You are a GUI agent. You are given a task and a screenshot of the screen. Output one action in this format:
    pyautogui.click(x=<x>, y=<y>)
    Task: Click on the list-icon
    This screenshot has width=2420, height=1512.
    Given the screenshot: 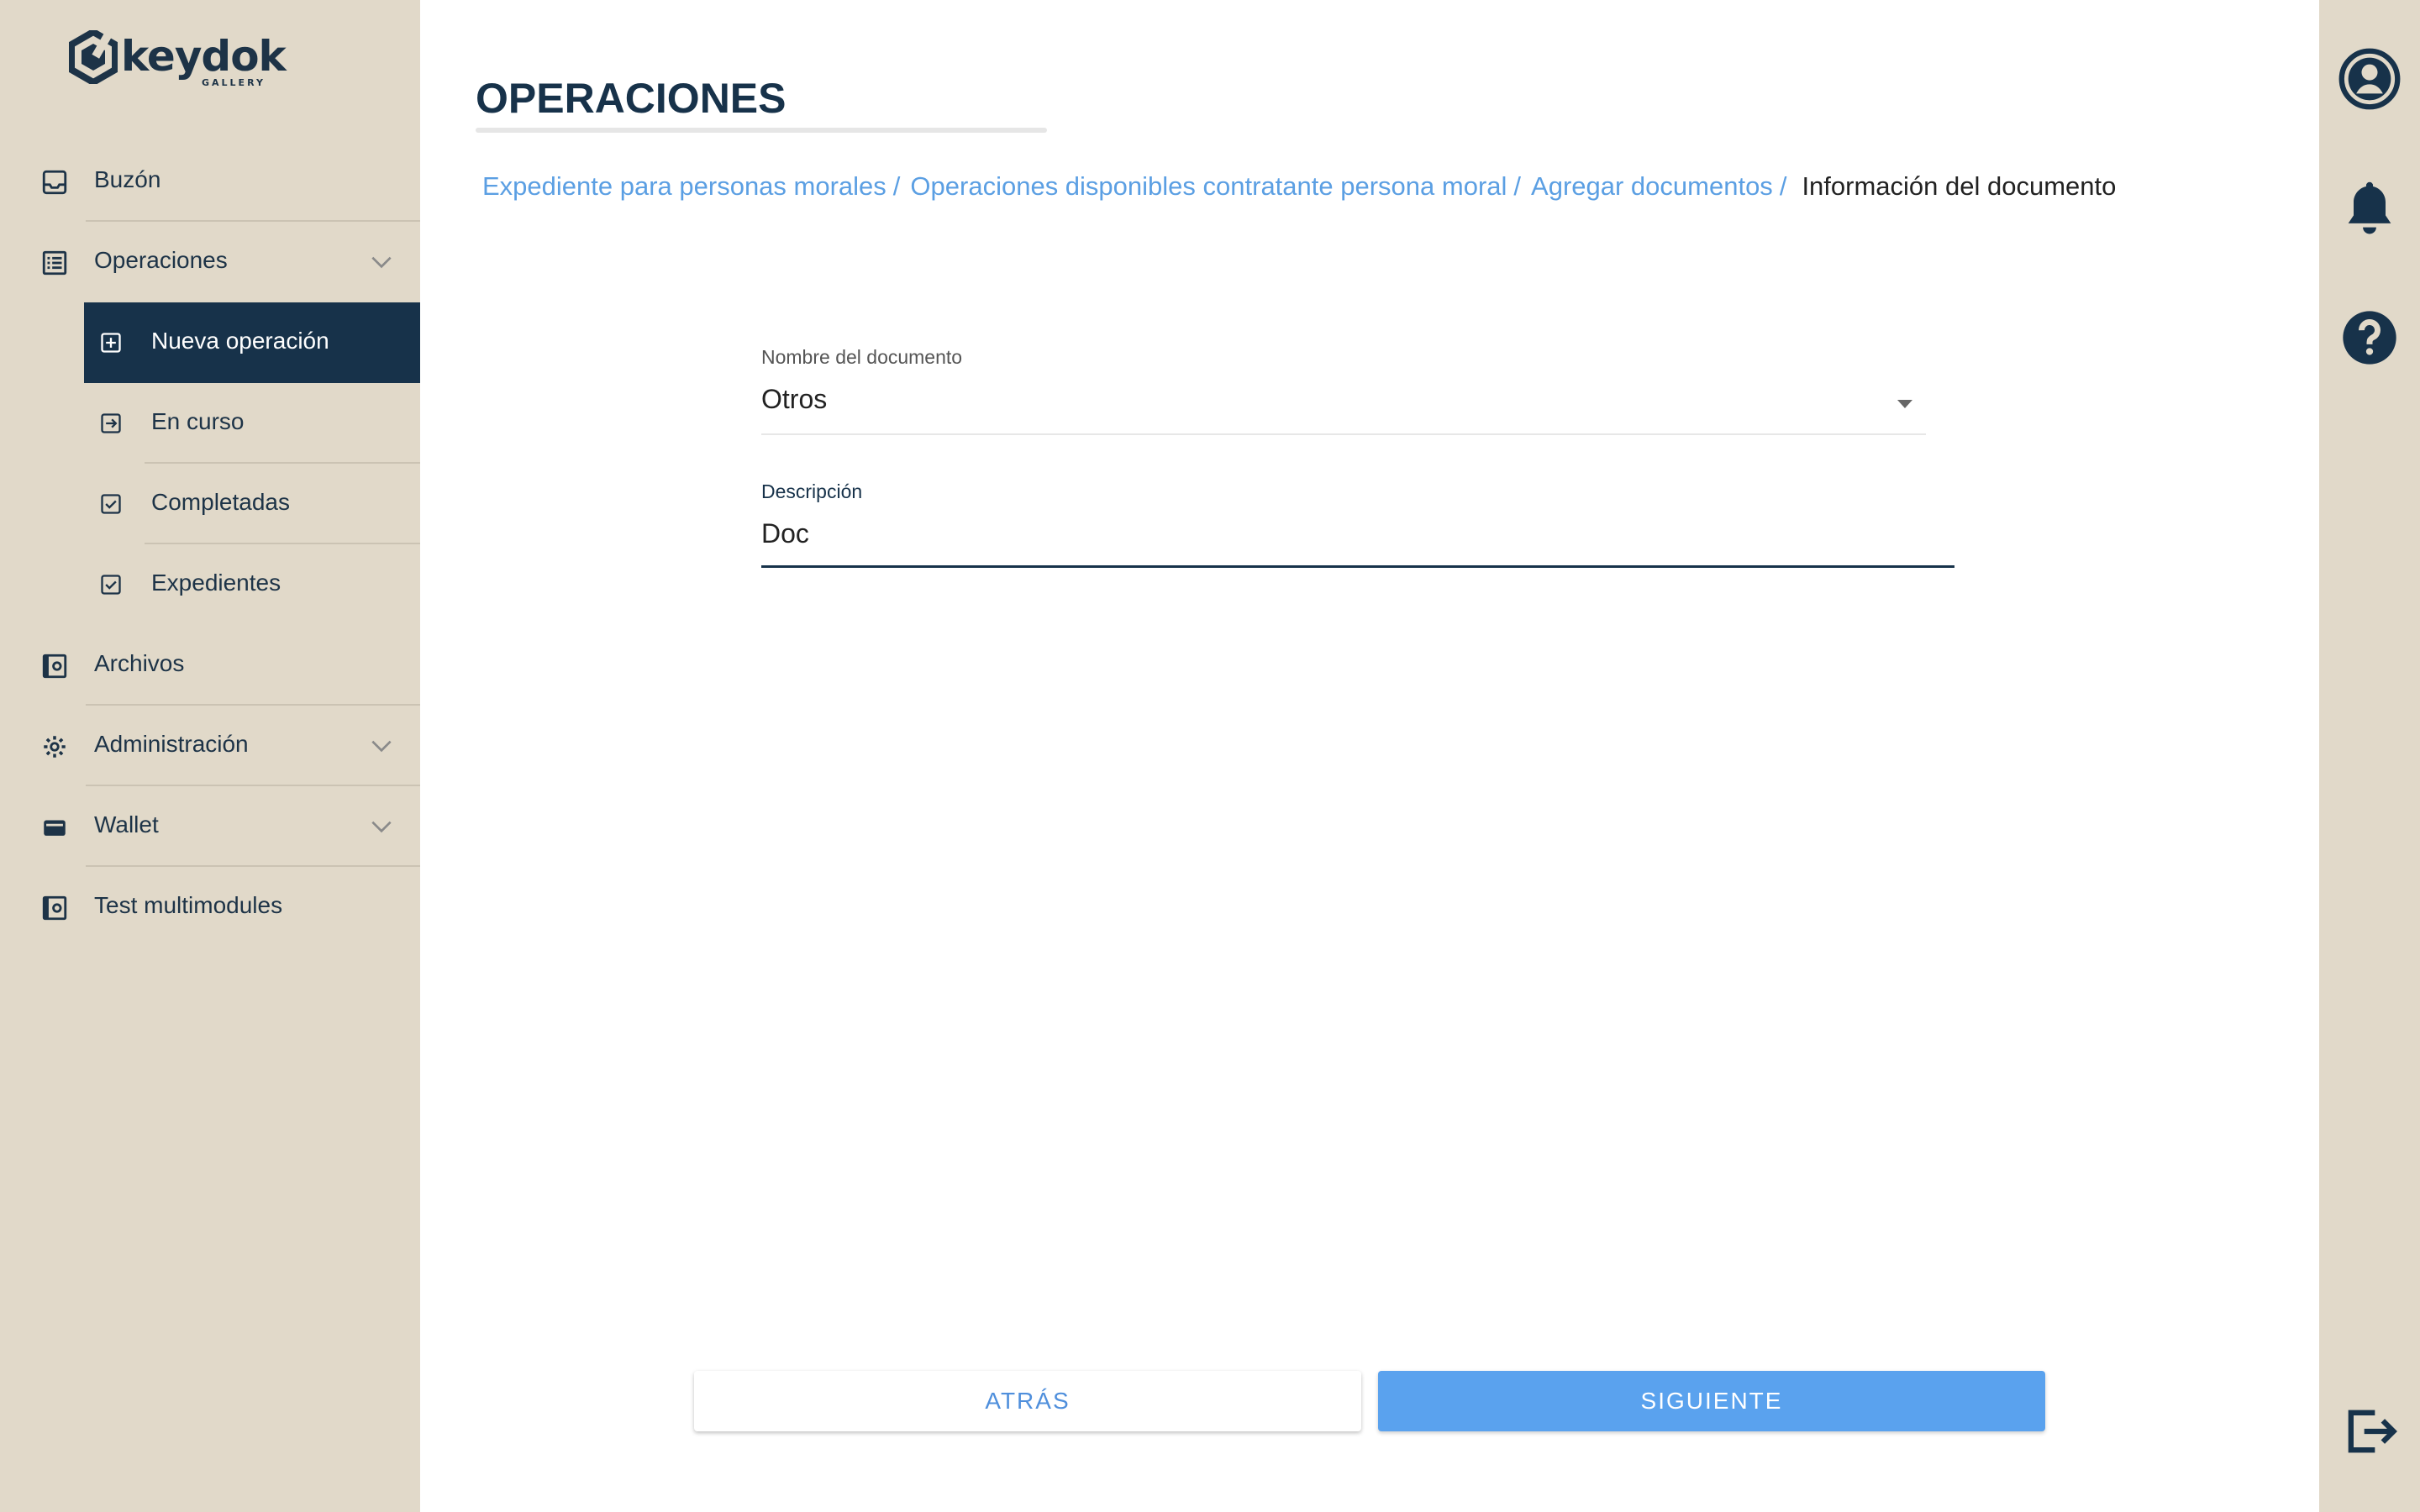 What is the action you would take?
    pyautogui.click(x=54, y=263)
    